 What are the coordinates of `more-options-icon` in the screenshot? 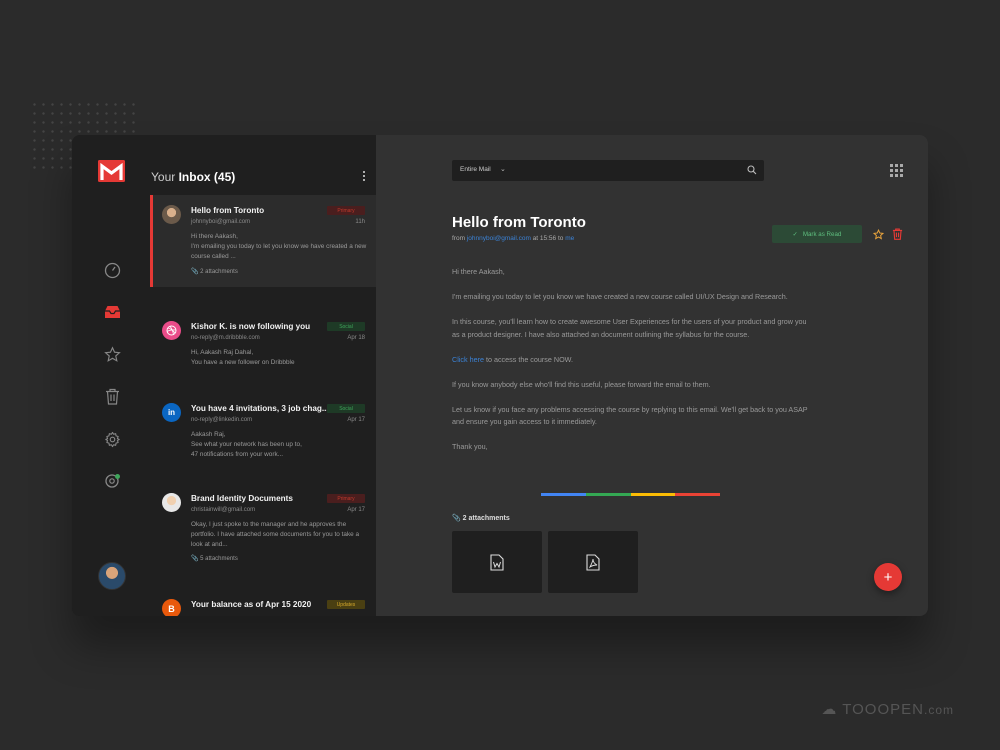 It's located at (364, 176).